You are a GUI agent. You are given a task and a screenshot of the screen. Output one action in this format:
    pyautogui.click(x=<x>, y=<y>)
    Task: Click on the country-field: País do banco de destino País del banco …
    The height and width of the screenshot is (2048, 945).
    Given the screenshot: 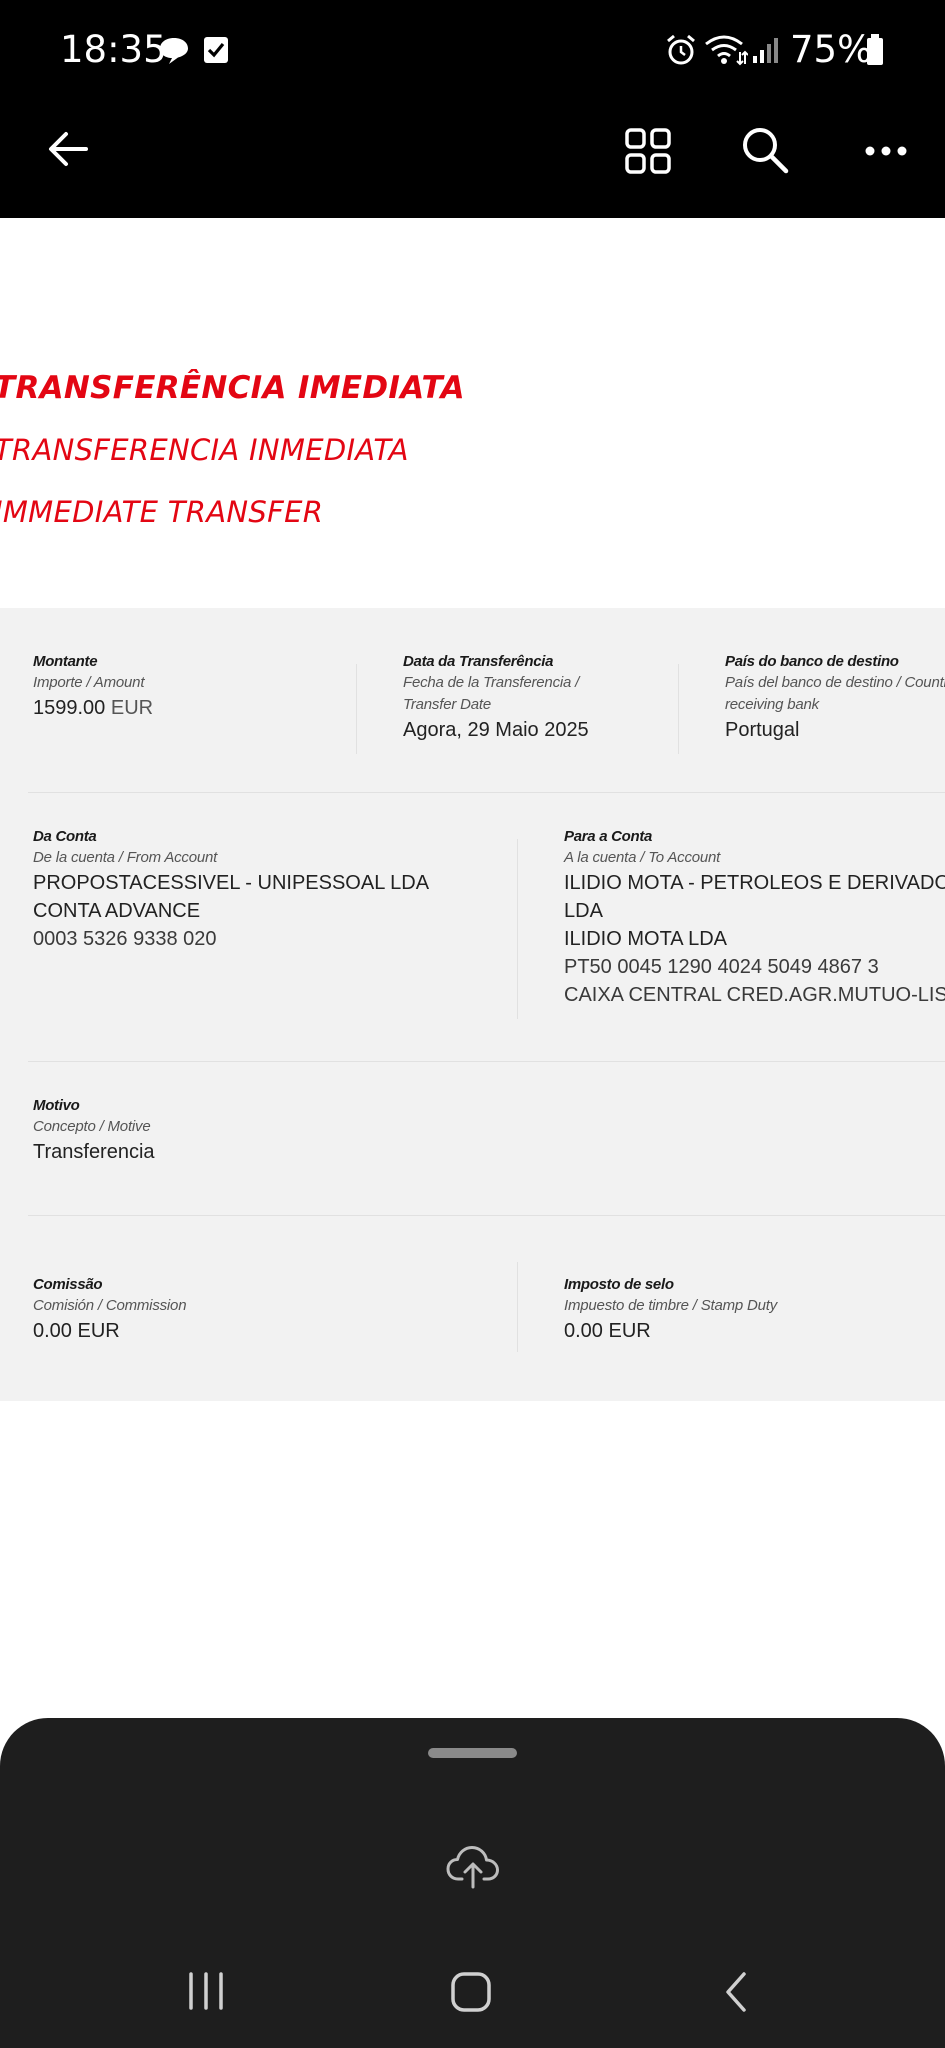 What is the action you would take?
    pyautogui.click(x=835, y=698)
    